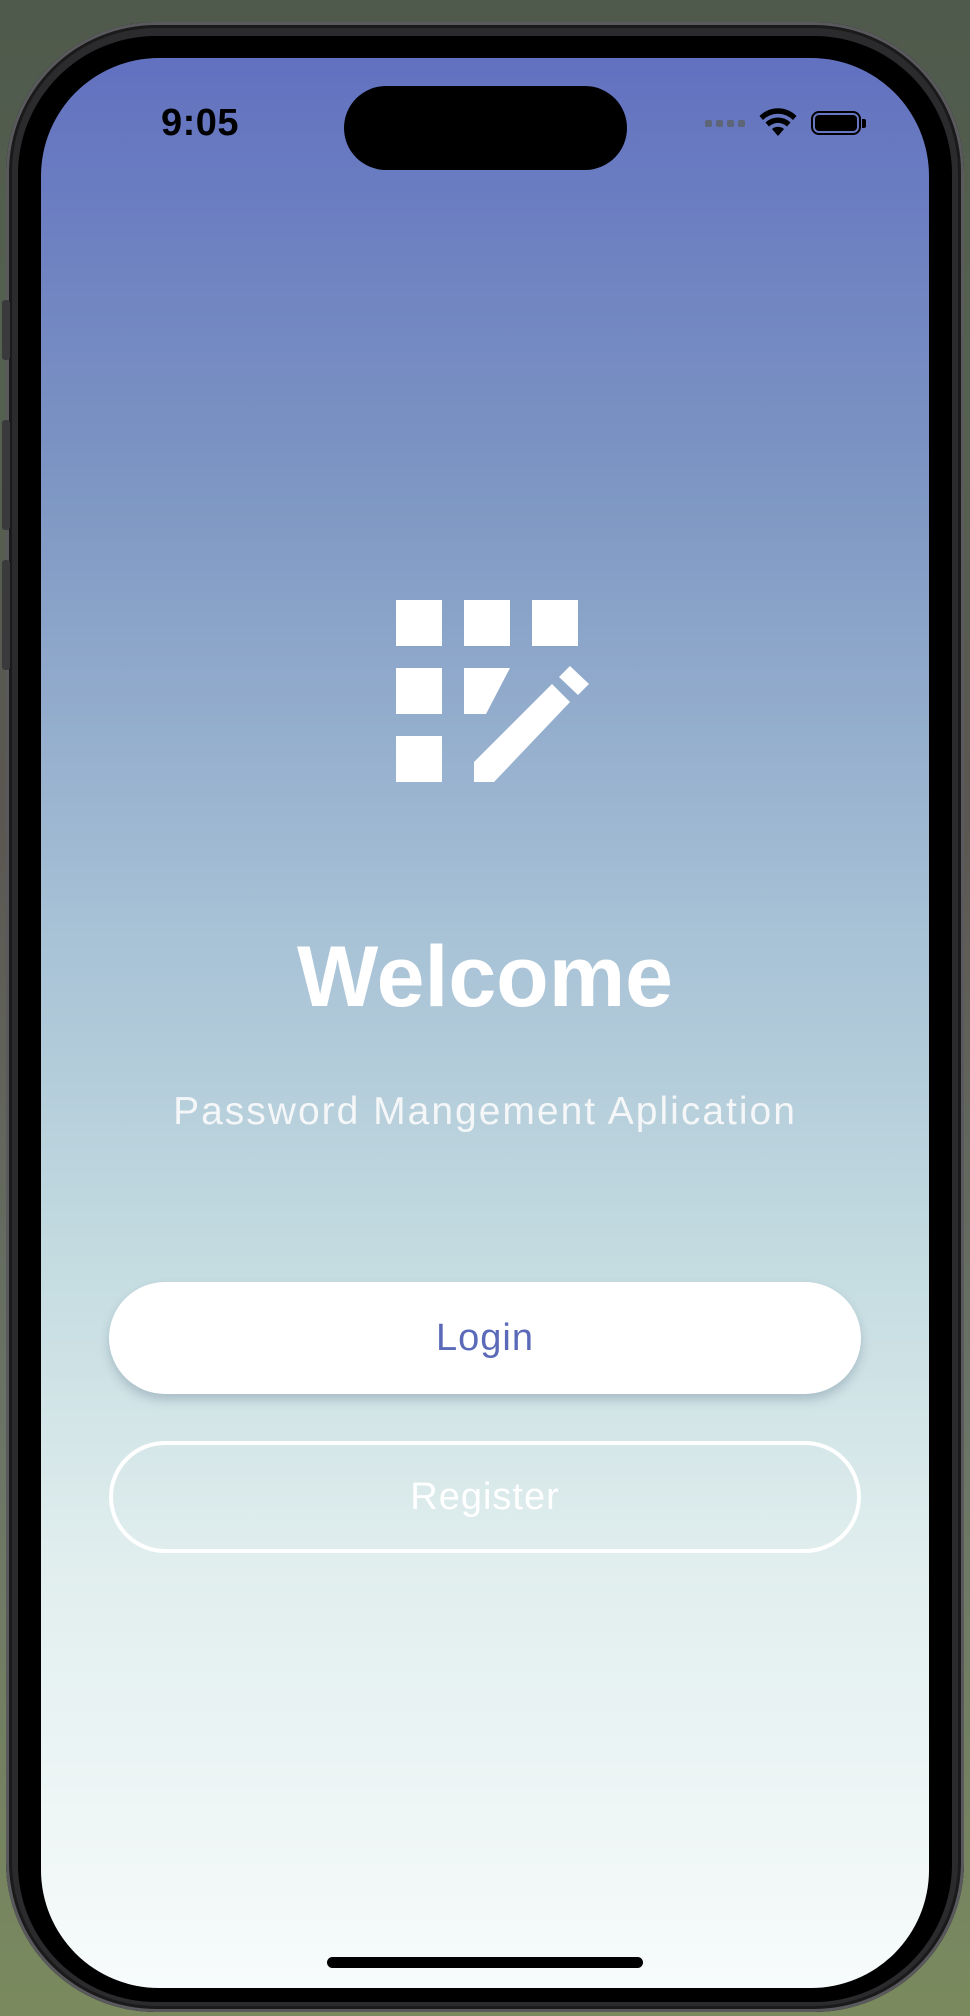  I want to click on volume-up-button, so click(6, 475).